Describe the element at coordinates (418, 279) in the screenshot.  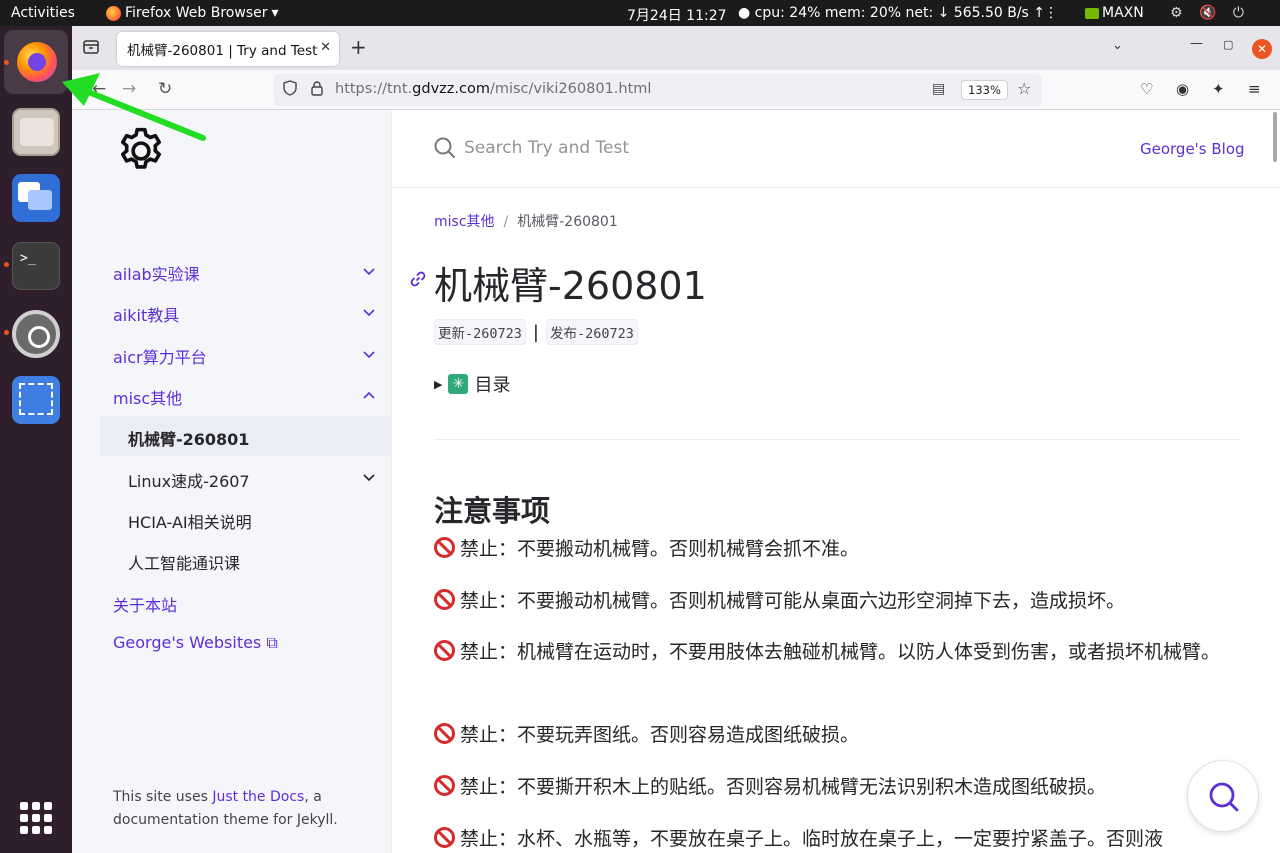
I see `link-anchor-icon` at that location.